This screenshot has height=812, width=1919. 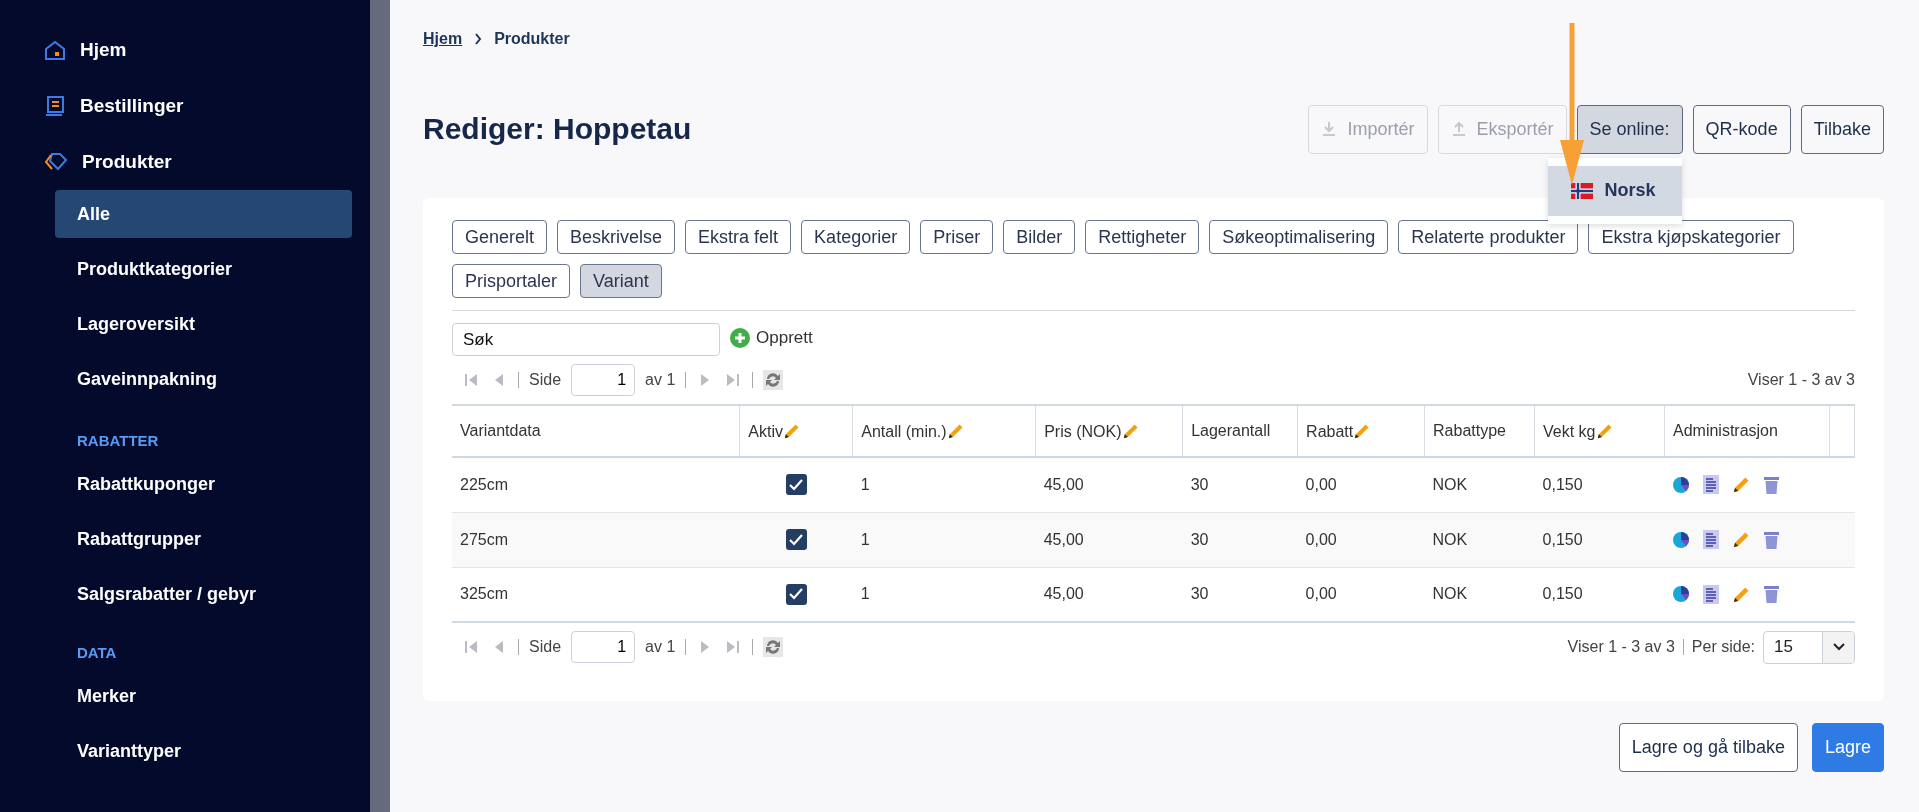 What do you see at coordinates (1708, 747) in the screenshot?
I see `footer-button: Lagre og gå tilbake` at bounding box center [1708, 747].